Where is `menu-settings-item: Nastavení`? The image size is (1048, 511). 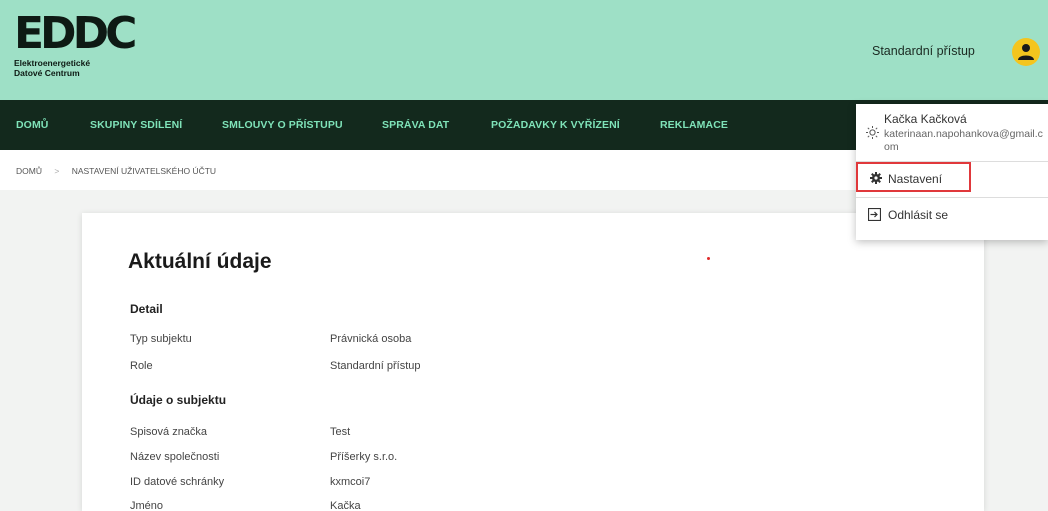 menu-settings-item: Nastavení is located at coordinates (913, 177).